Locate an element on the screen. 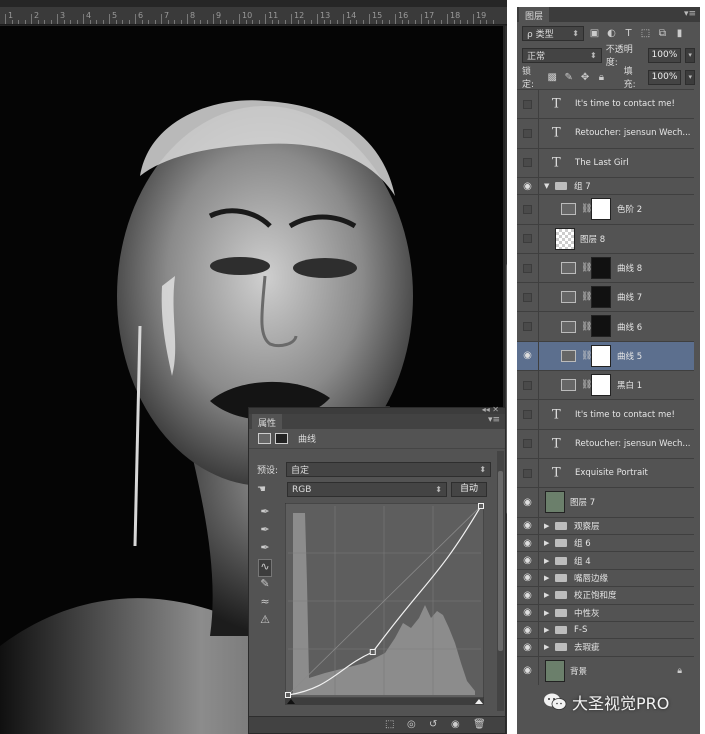  pixel-filter-icon: ▣ is located at coordinates (594, 33).